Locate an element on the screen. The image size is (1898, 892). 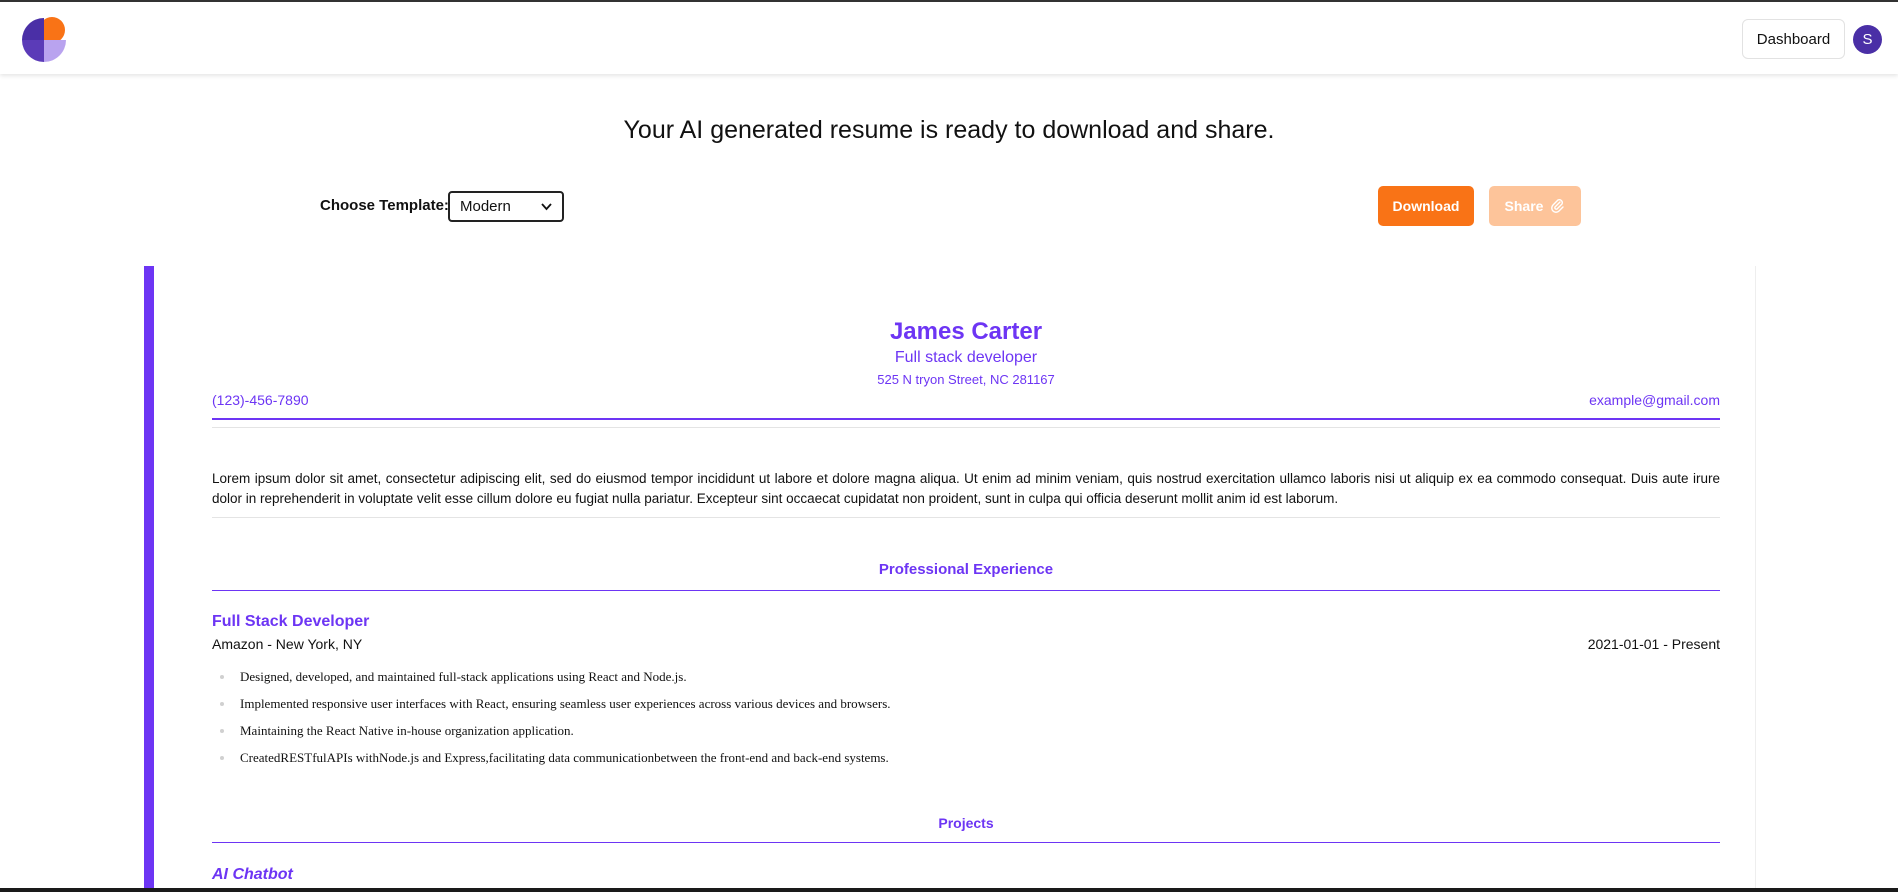
resume-phone: (123)-456-7890 is located at coordinates (260, 400).